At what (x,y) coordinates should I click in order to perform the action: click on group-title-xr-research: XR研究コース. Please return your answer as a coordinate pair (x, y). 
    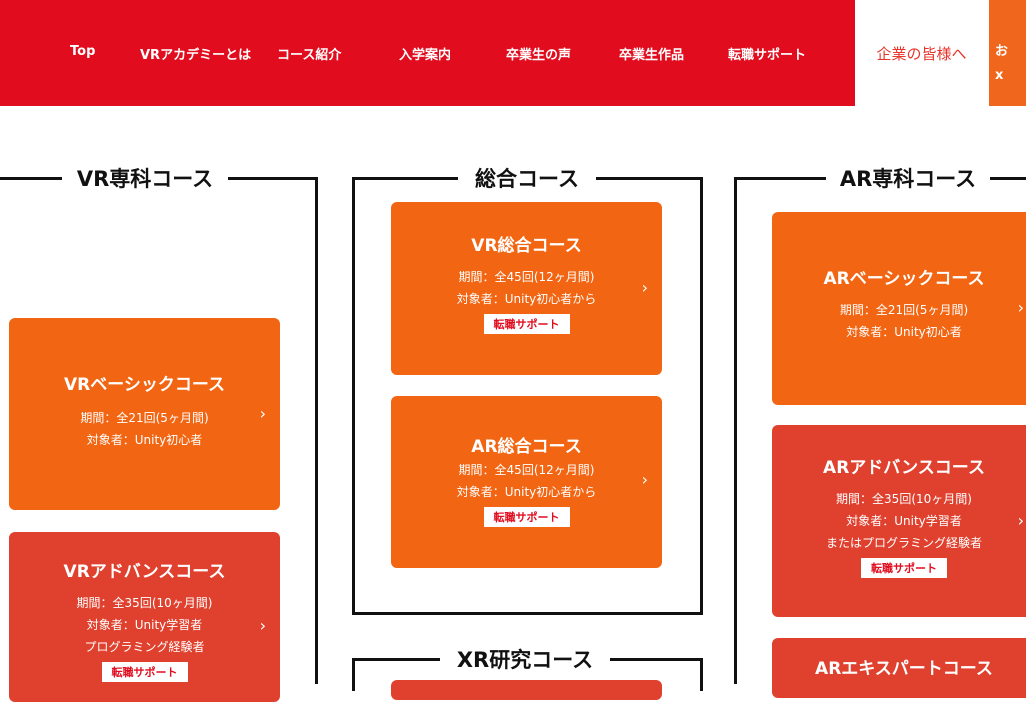
    Looking at the image, I should click on (525, 659).